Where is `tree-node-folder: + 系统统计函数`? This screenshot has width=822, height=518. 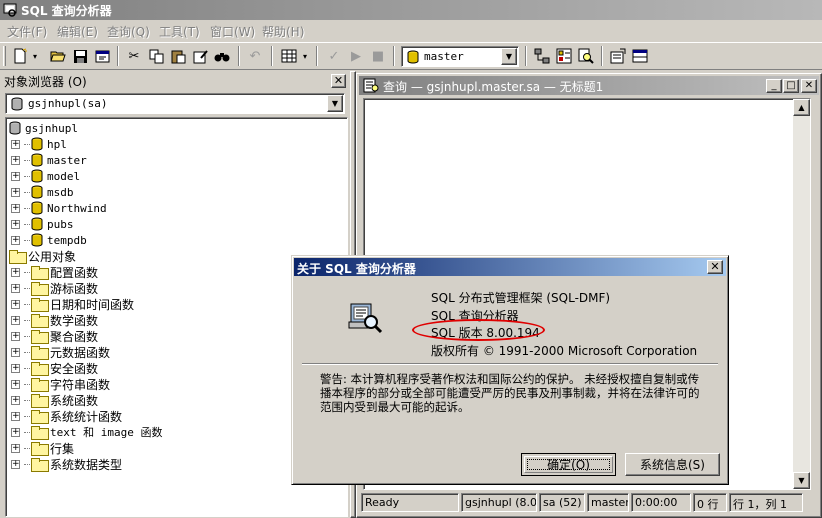 tree-node-folder: + 系统统计函数 is located at coordinates (66, 416).